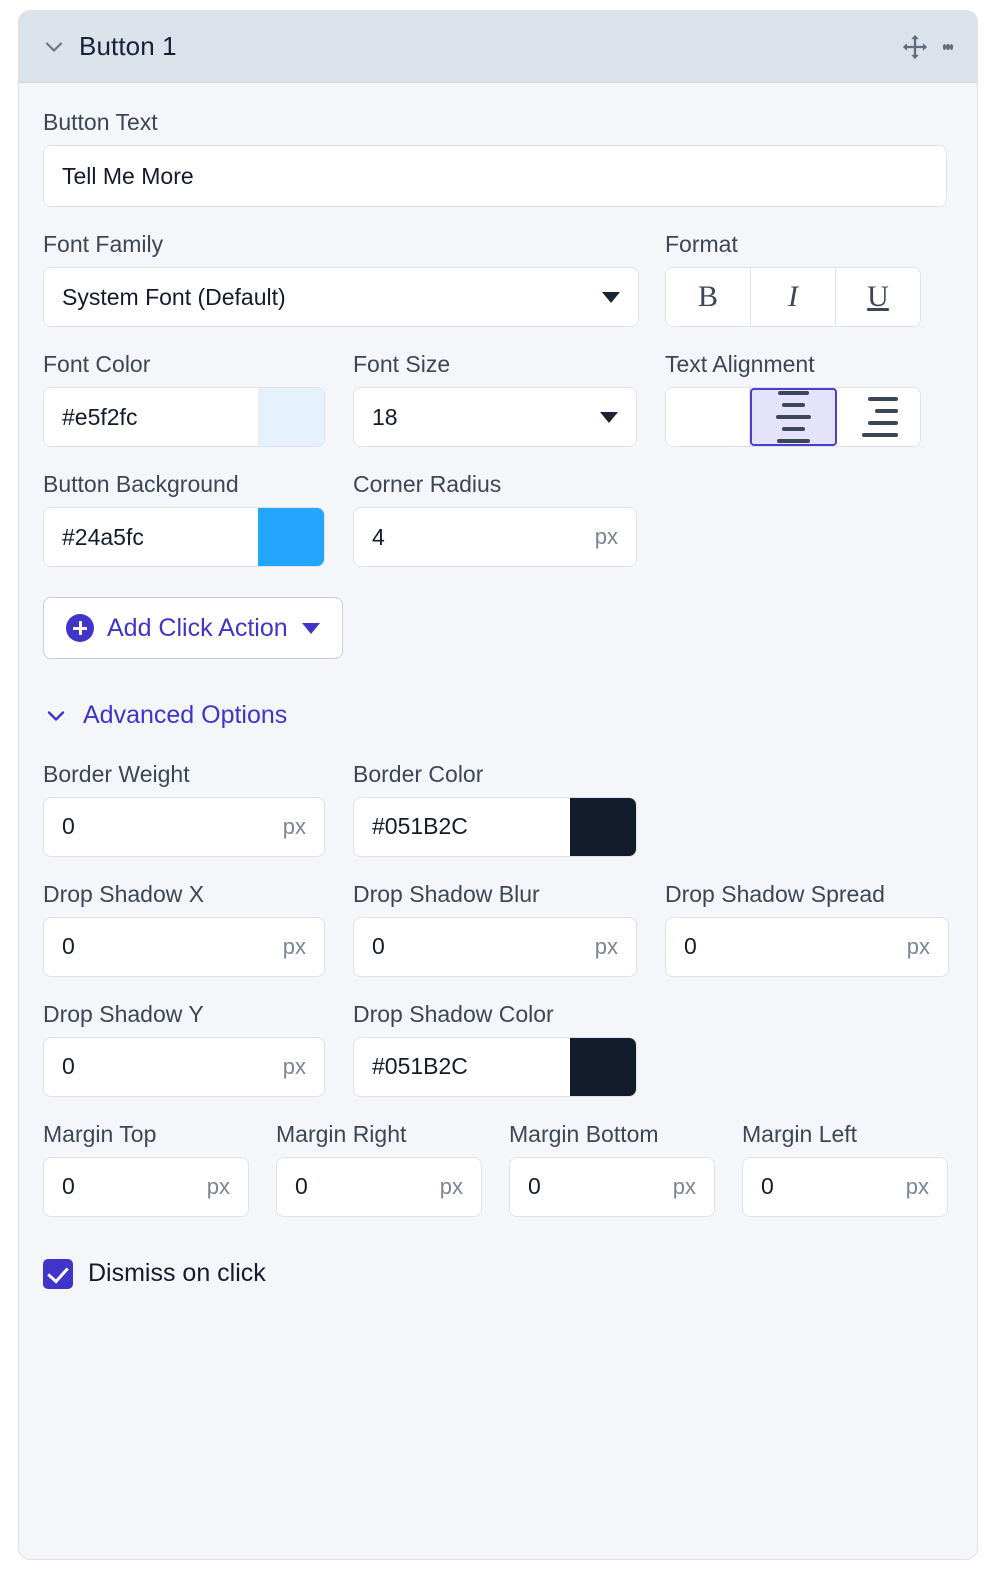 Image resolution: width=996 pixels, height=1578 pixels. What do you see at coordinates (606, 536) in the screenshot?
I see `corner-radius-unit: px` at bounding box center [606, 536].